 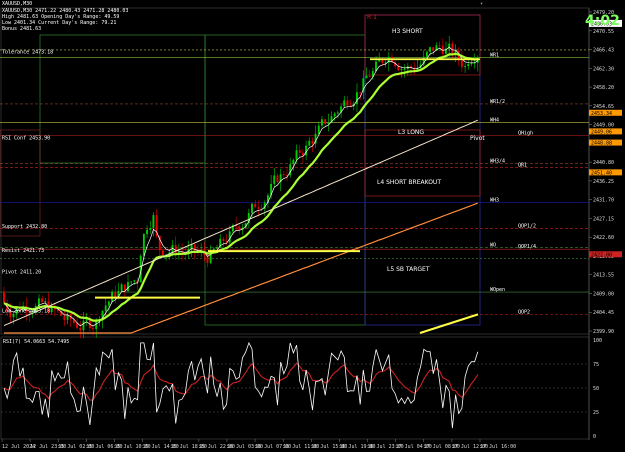 I want to click on price-tick-label: 2427.15, so click(x=603, y=219).